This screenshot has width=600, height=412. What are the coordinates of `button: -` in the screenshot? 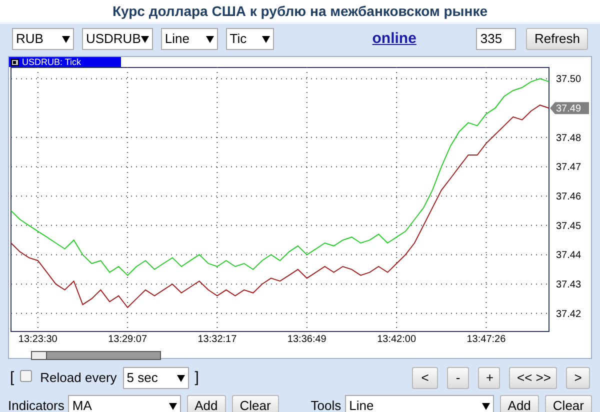 It's located at (458, 378).